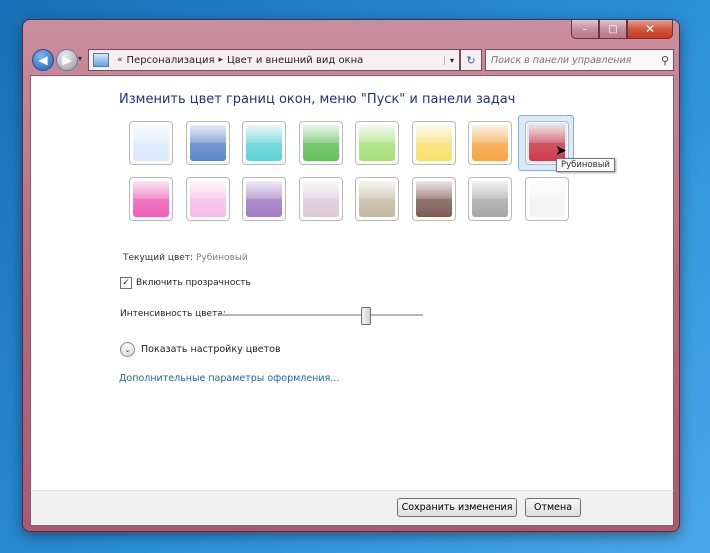 This screenshot has width=710, height=553. What do you see at coordinates (171, 60) in the screenshot?
I see `breadcrumb-personalization: Персонализация` at bounding box center [171, 60].